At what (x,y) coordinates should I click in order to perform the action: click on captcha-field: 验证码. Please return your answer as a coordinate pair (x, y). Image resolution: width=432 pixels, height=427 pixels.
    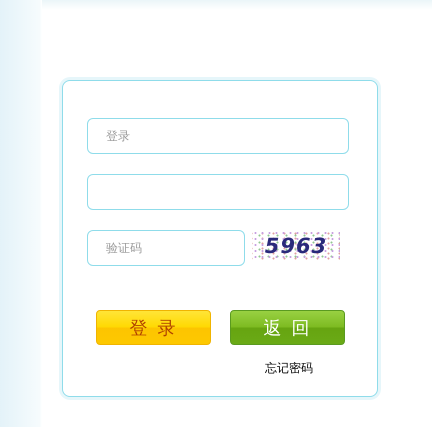
    Looking at the image, I should click on (166, 248).